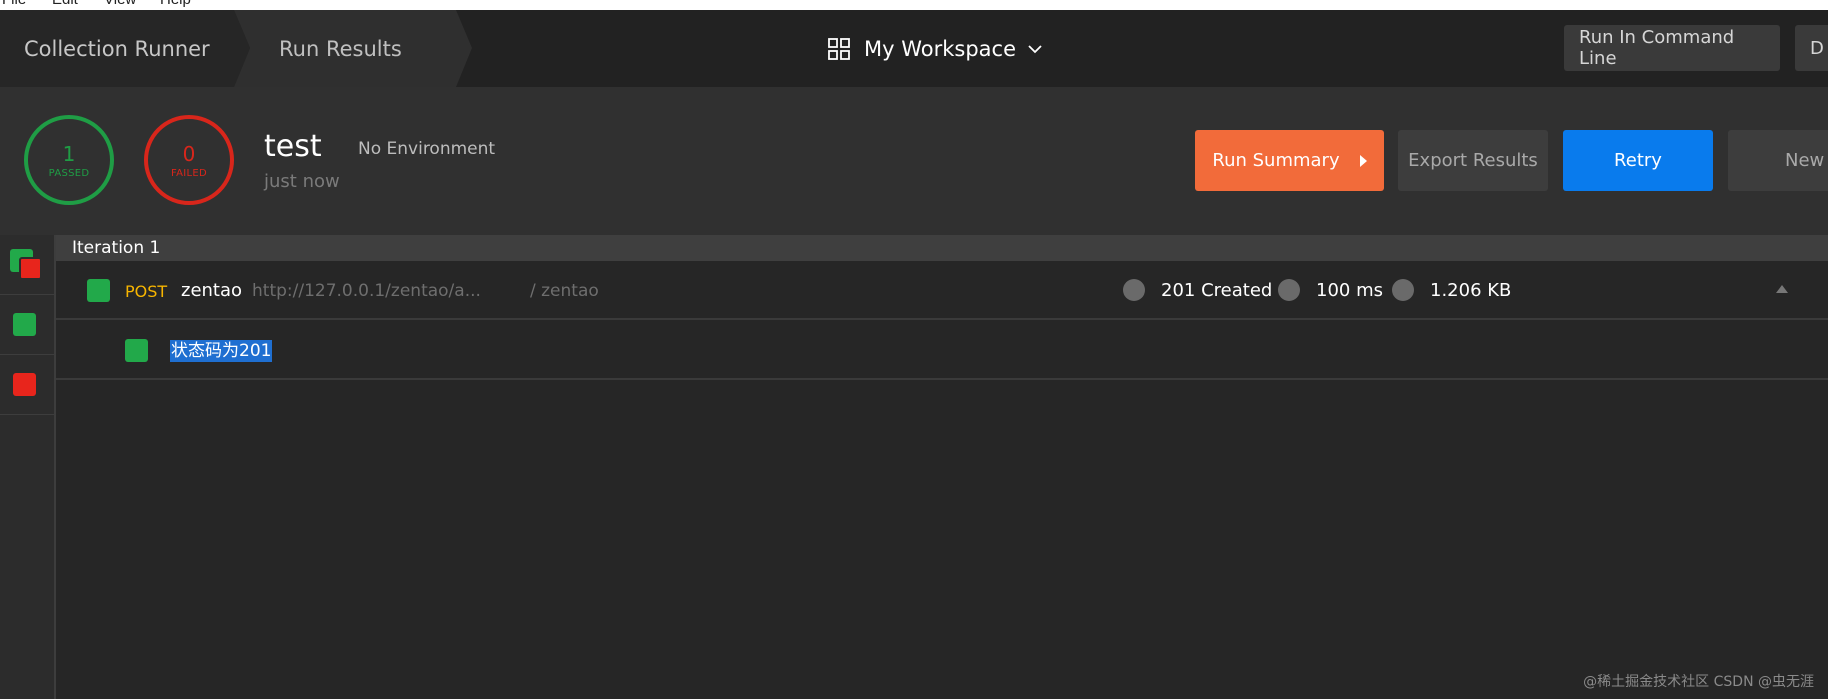 This screenshot has height=699, width=1828. Describe the element at coordinates (940, 48) in the screenshot. I see `workspace-name: My Workspace` at that location.